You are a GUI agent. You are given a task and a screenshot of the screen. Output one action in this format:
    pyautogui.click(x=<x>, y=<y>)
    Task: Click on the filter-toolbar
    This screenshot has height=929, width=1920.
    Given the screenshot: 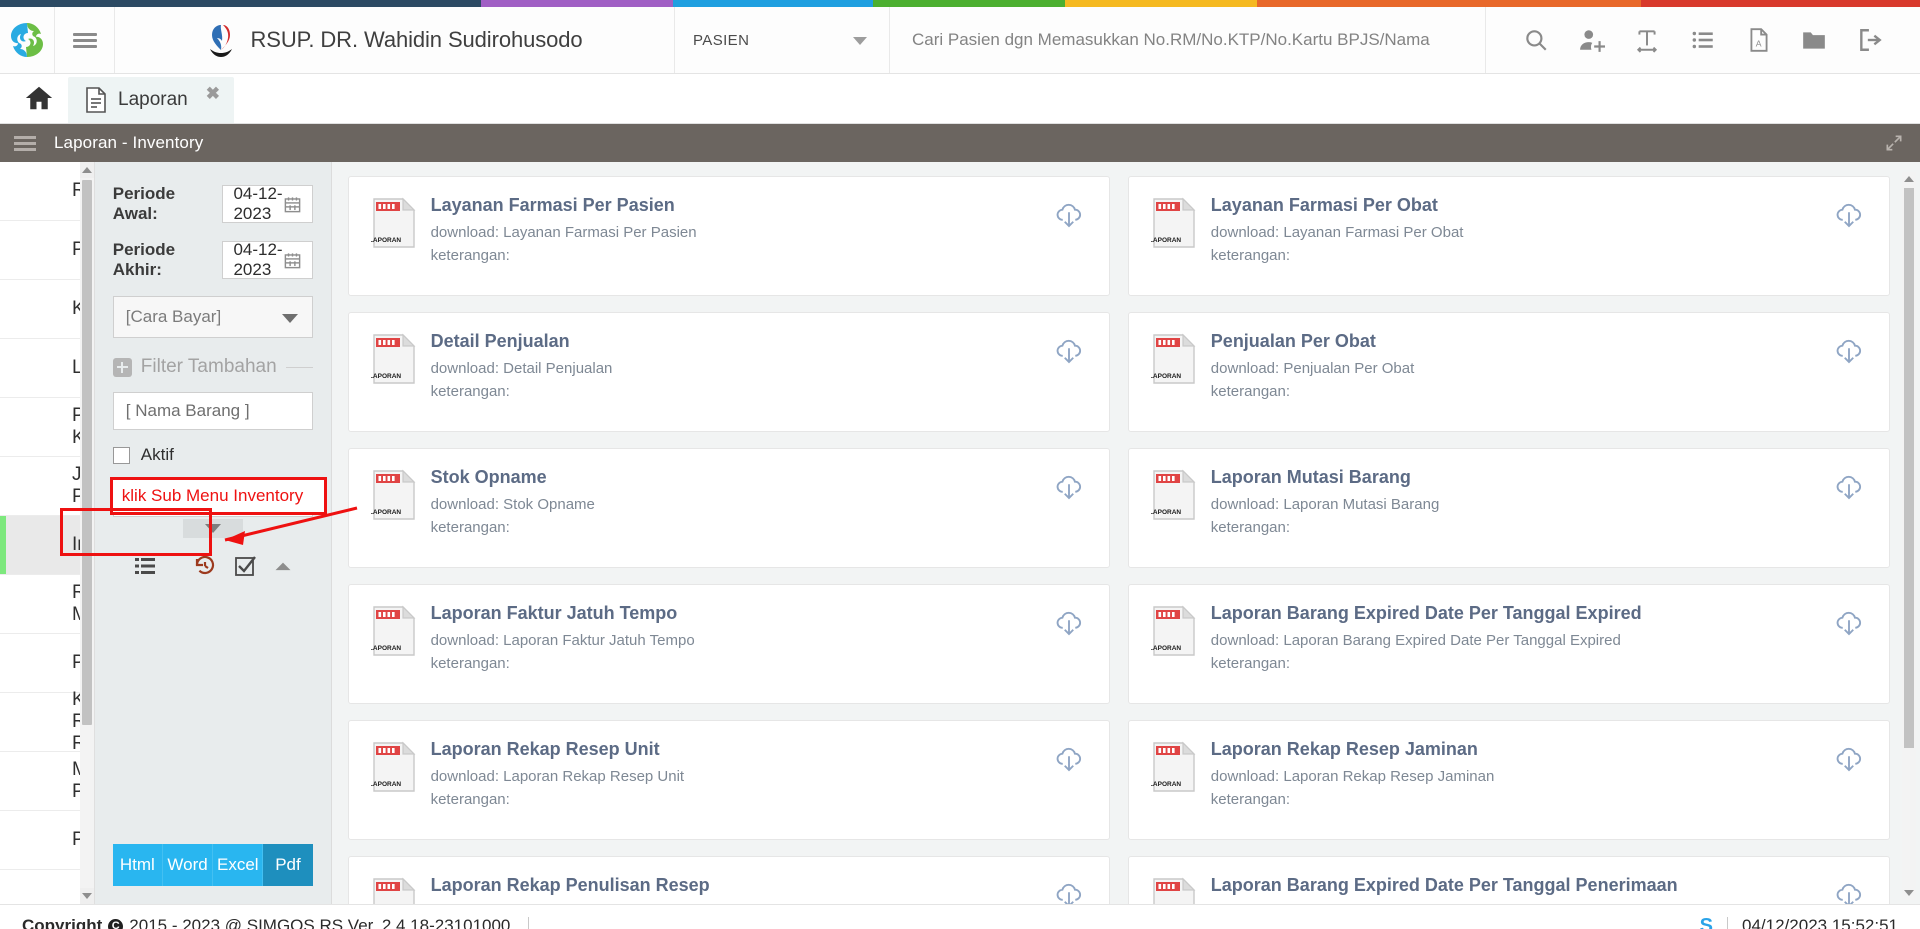 What is the action you would take?
    pyautogui.click(x=213, y=558)
    